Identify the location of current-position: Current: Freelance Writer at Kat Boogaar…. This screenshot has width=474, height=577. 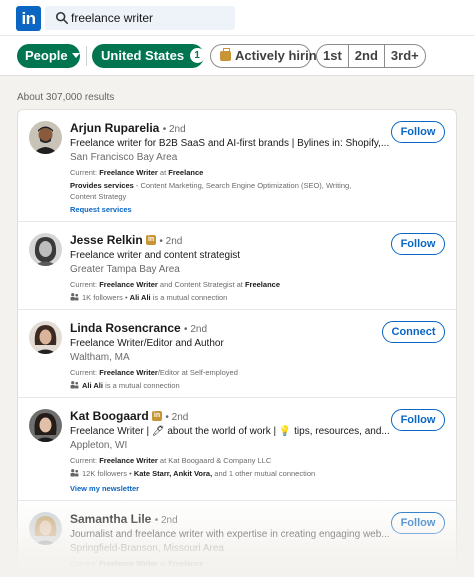
(170, 460).